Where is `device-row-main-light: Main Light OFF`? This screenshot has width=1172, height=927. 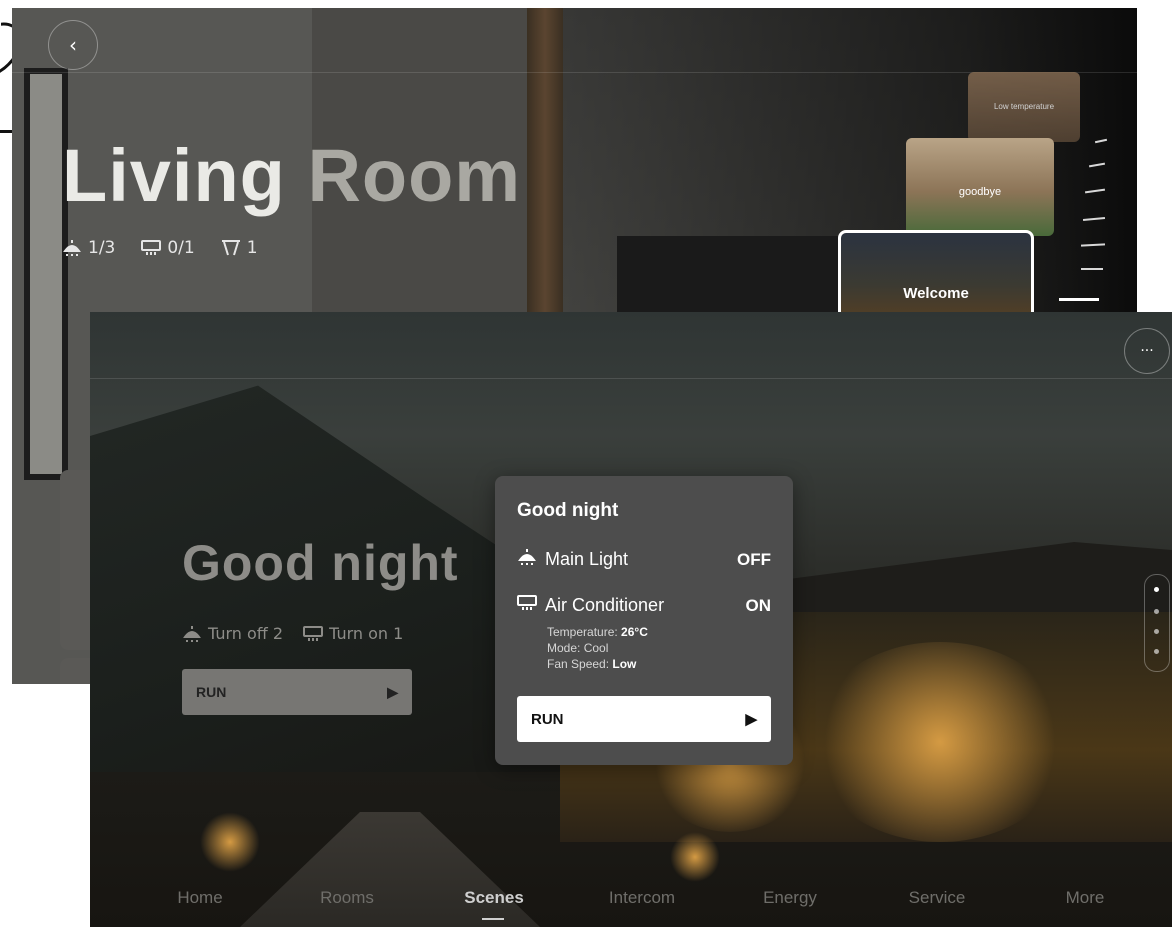
device-row-main-light: Main Light OFF is located at coordinates (644, 559).